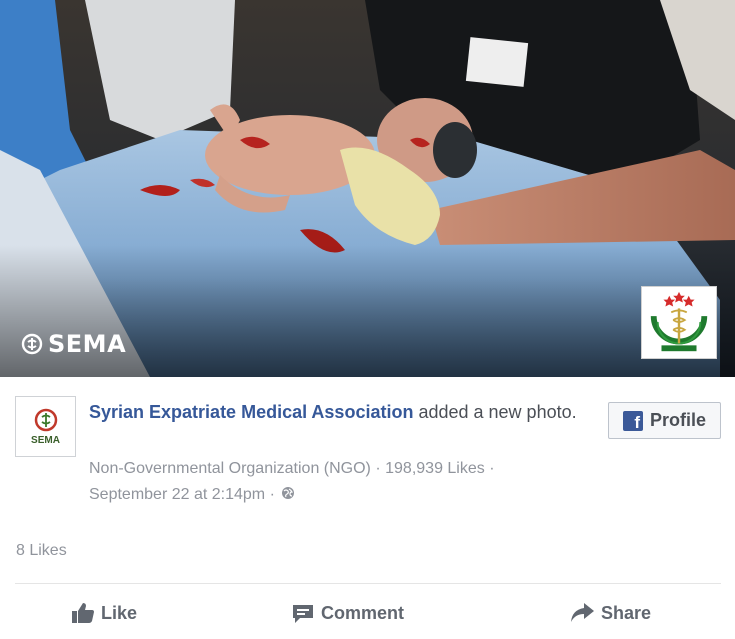 The image size is (735, 639). I want to click on watermark-text: SEMA, so click(87, 344).